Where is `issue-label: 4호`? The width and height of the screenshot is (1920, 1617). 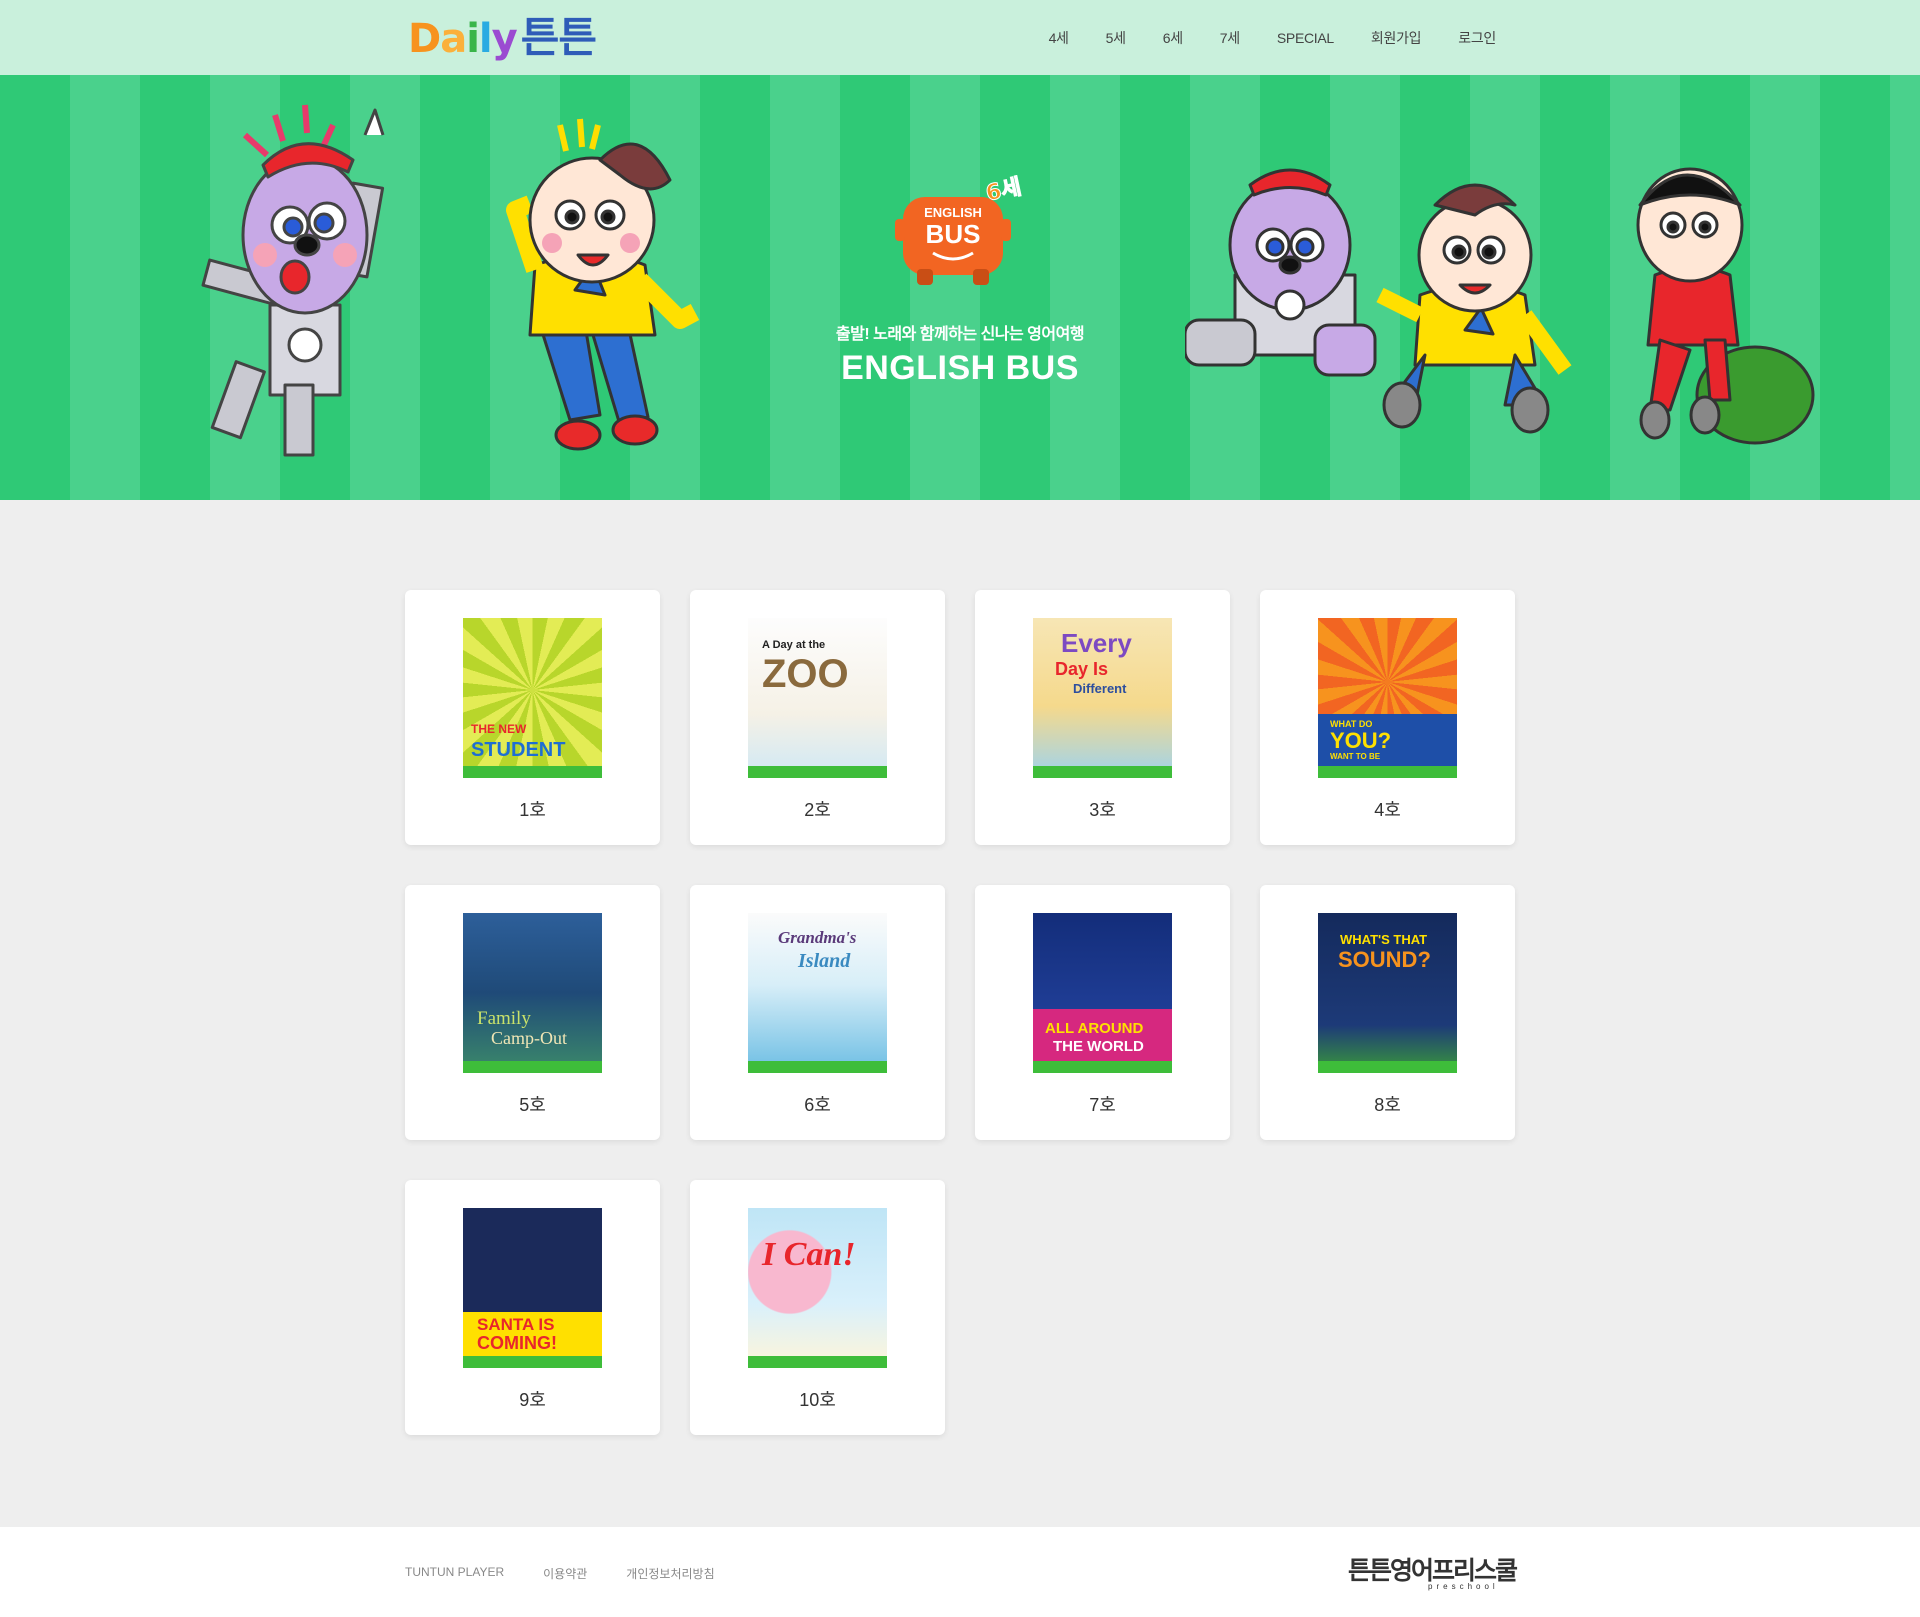
issue-label: 4호 is located at coordinates (1387, 810).